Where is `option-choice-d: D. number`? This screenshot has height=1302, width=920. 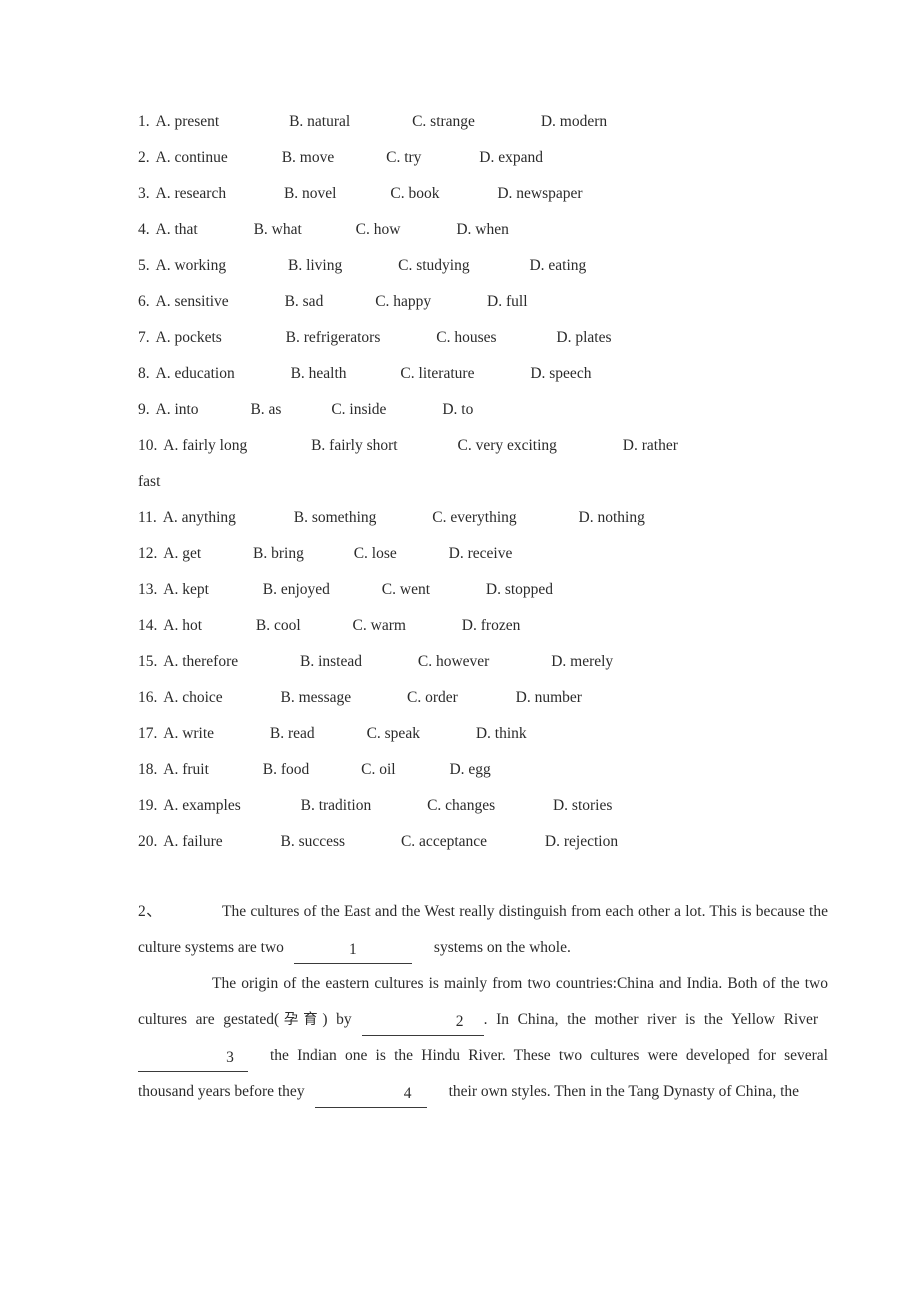
option-choice-d: D. number is located at coordinates (549, 698).